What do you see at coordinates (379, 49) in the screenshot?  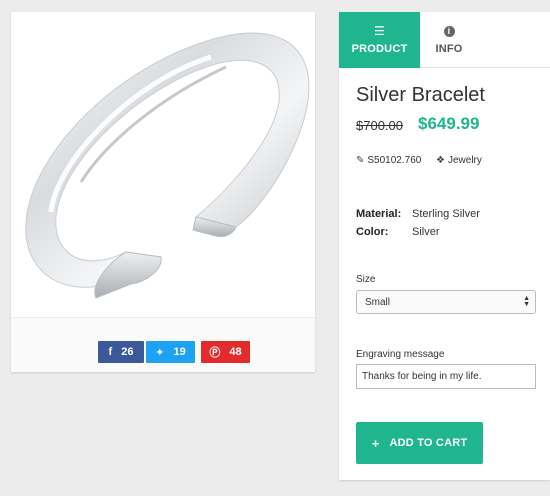 I see `tab-product-label: PRODUCT` at bounding box center [379, 49].